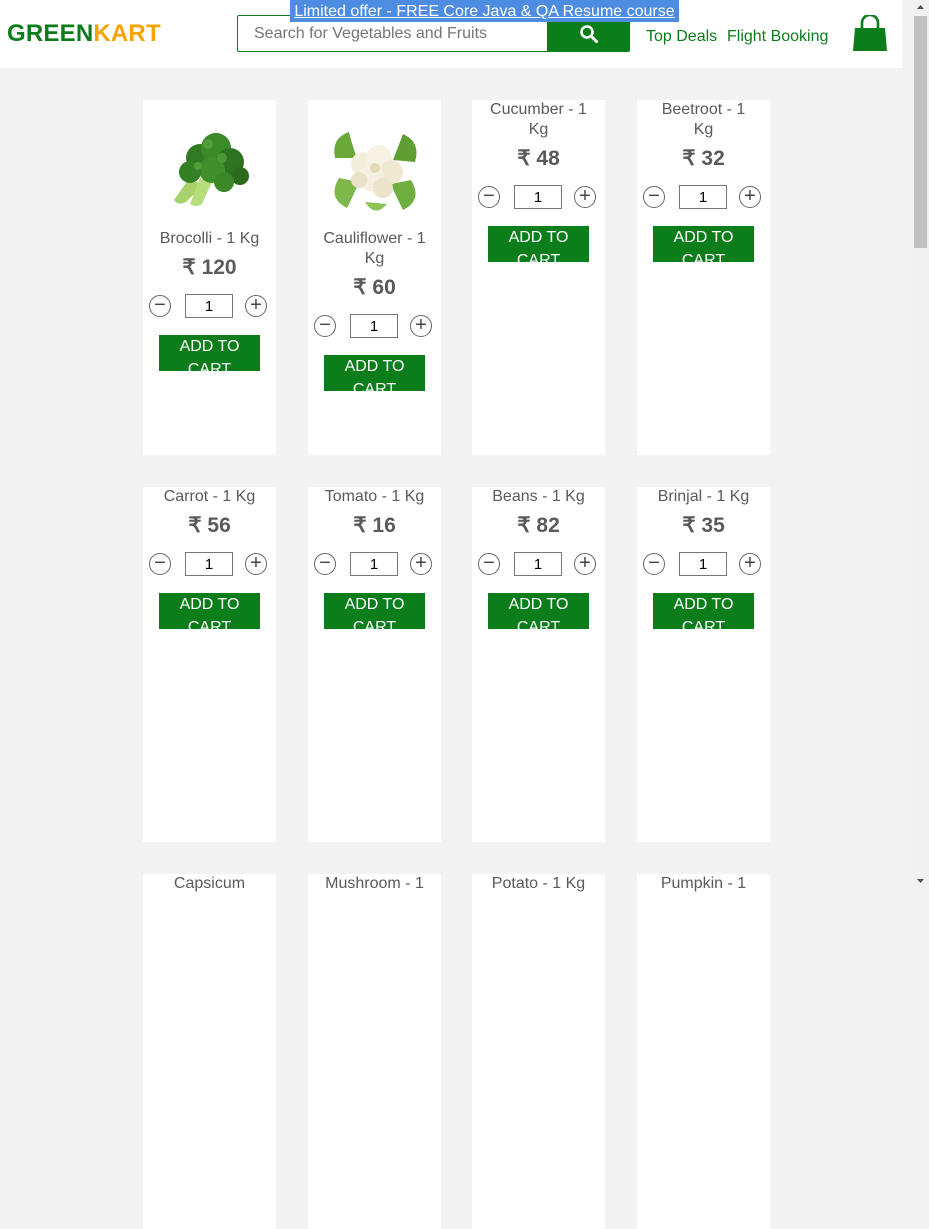 The image size is (929, 1229). Describe the element at coordinates (703, 496) in the screenshot. I see `product-name: Brinjal - 1 Kg` at that location.